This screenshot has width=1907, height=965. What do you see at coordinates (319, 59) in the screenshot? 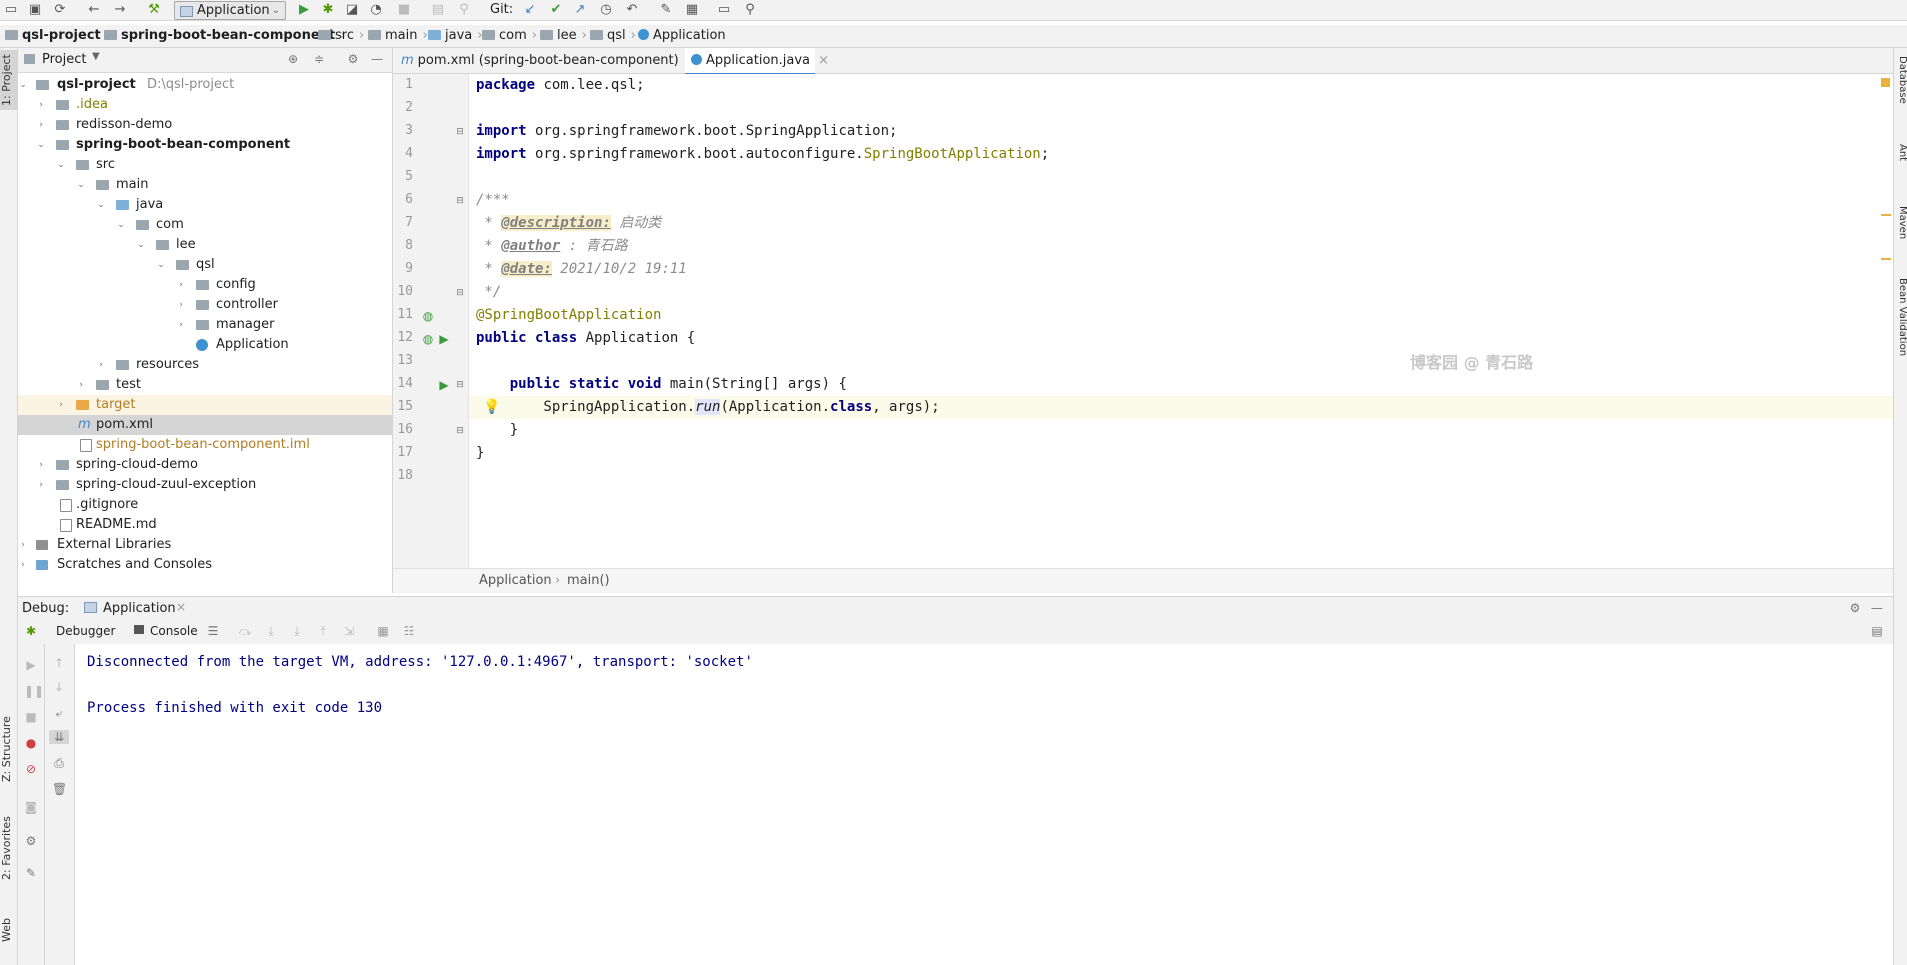
I see `collapse-all-icon: ≑` at bounding box center [319, 59].